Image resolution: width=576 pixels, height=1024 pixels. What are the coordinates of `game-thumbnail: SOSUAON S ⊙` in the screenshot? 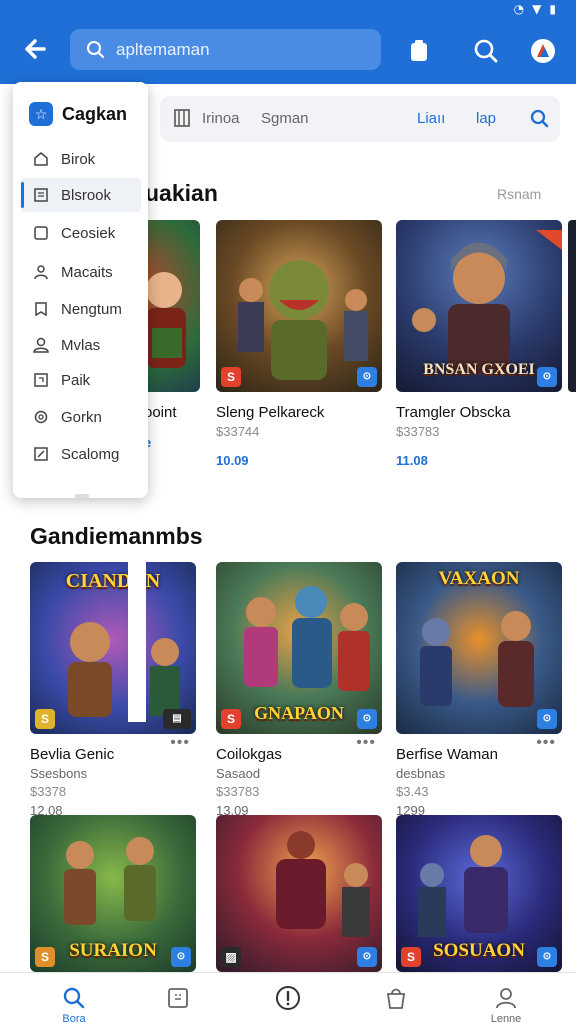 It's located at (479, 893).